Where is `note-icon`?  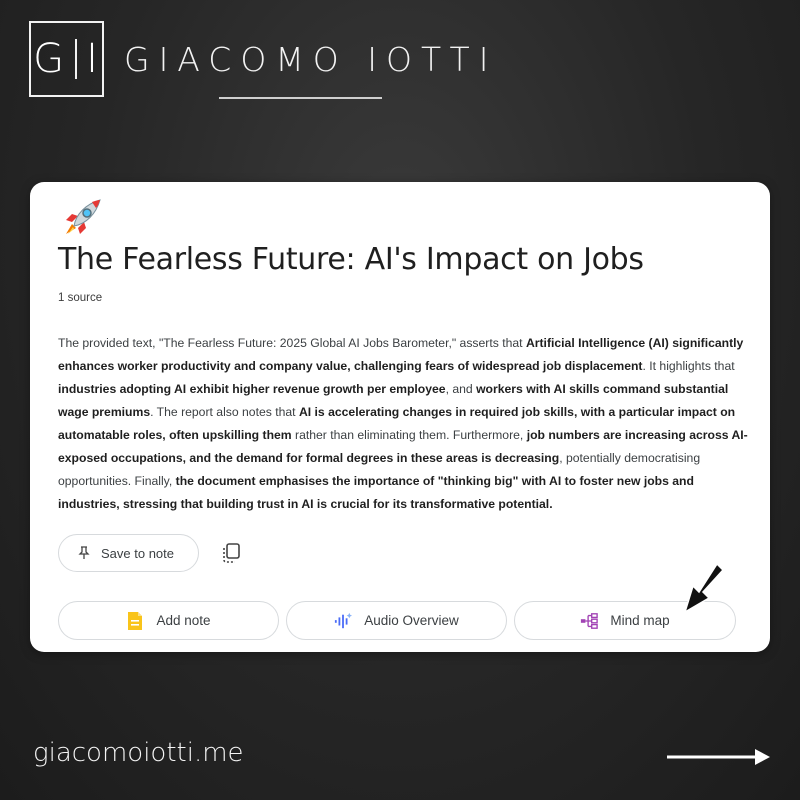 note-icon is located at coordinates (135, 620).